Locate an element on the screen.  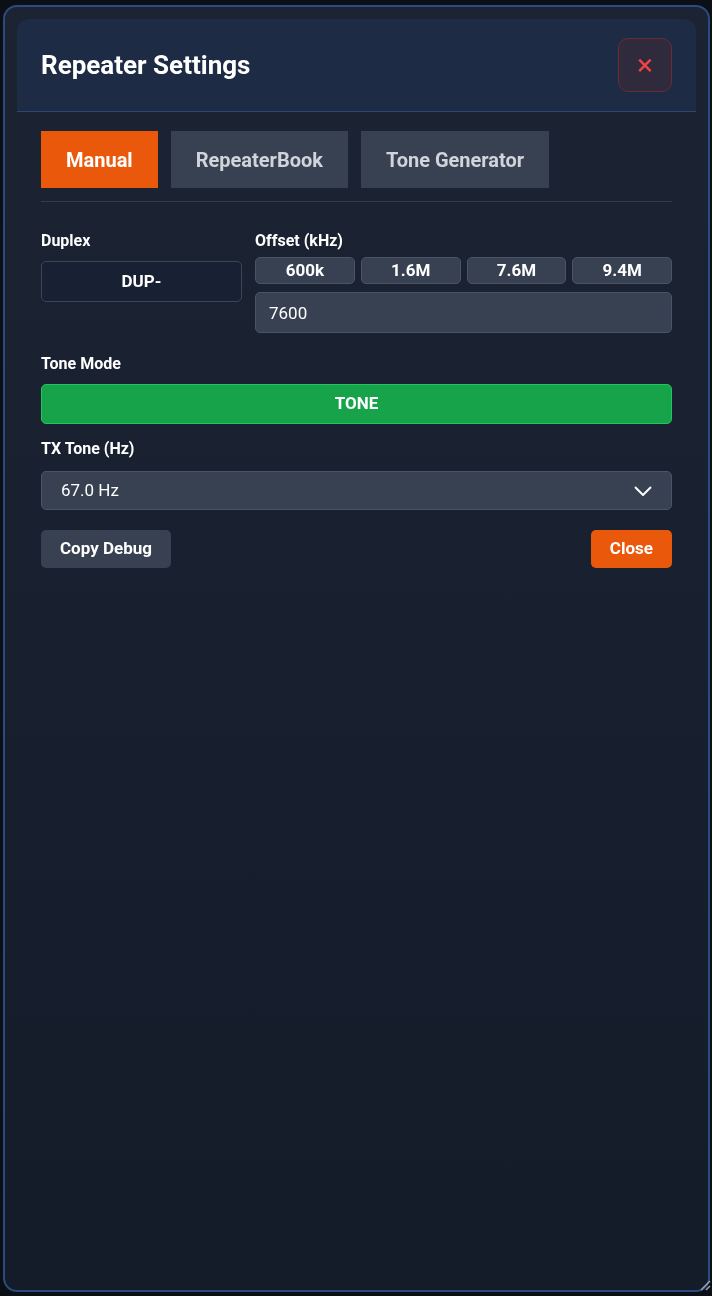
tab: Manual is located at coordinates (99, 159).